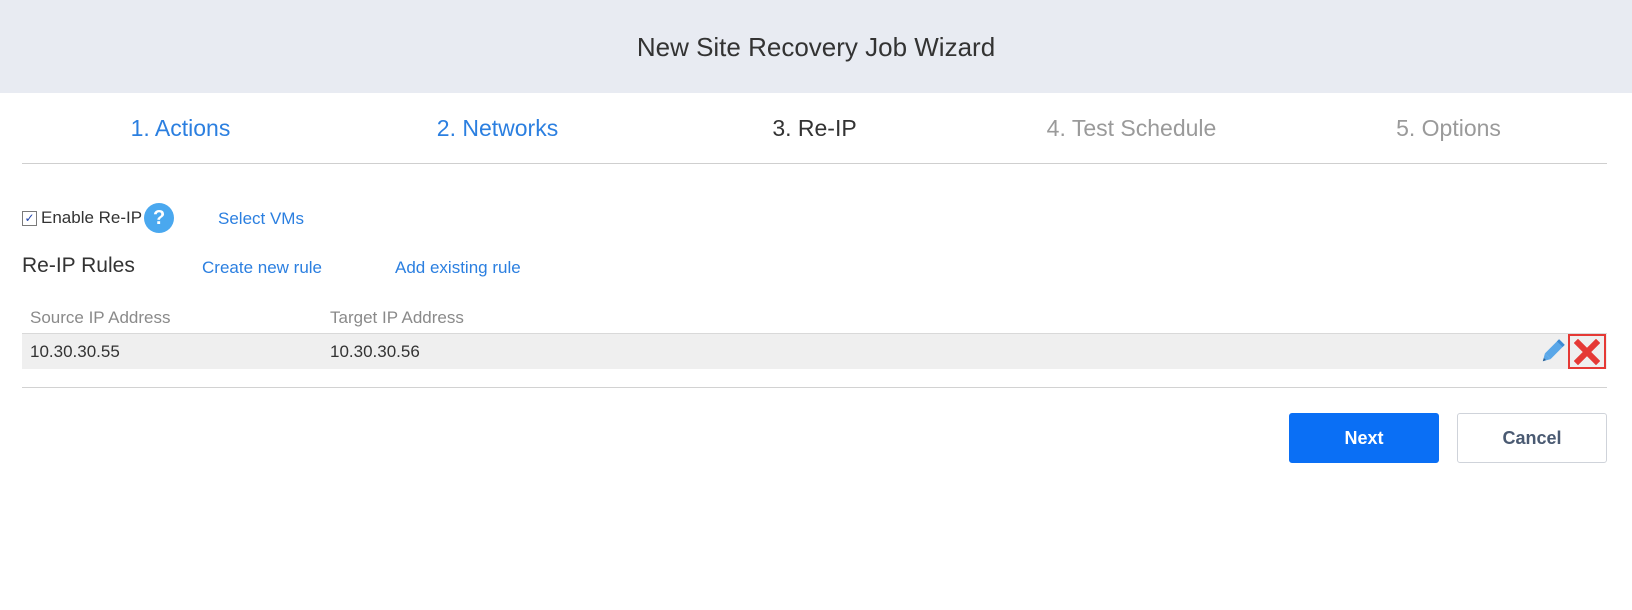  Describe the element at coordinates (261, 219) in the screenshot. I see `select-vms-link: Select VMs` at that location.